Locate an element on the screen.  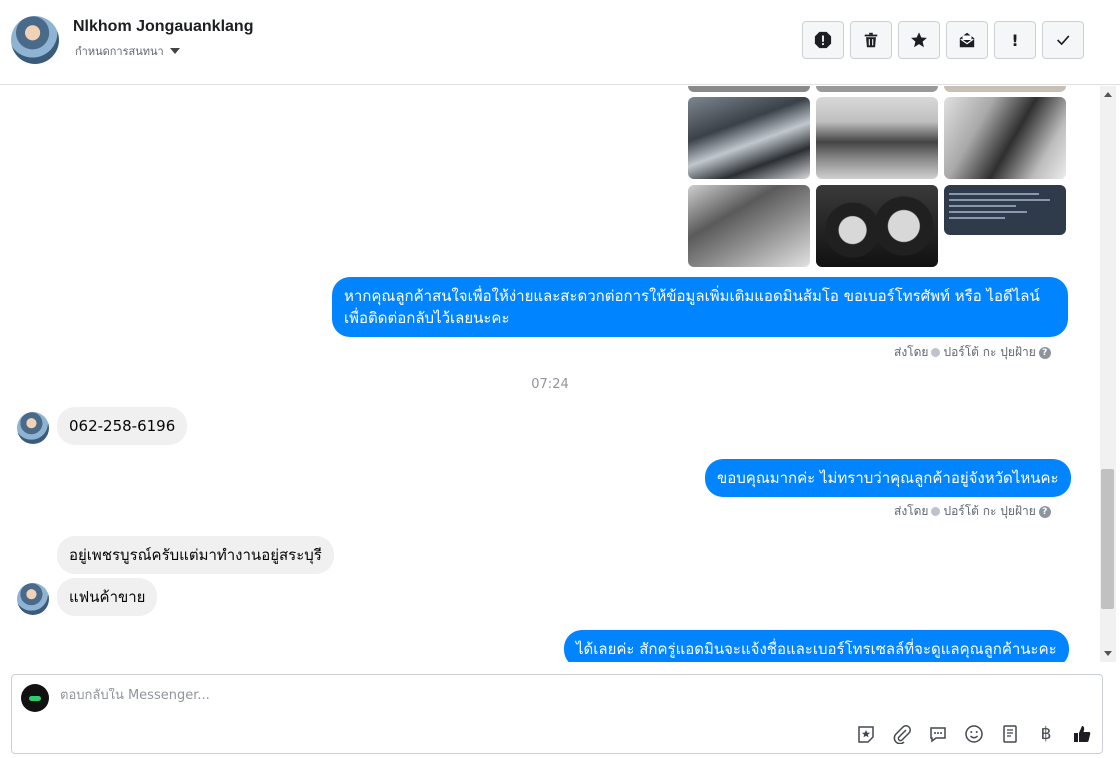
like-icon is located at coordinates (1082, 734).